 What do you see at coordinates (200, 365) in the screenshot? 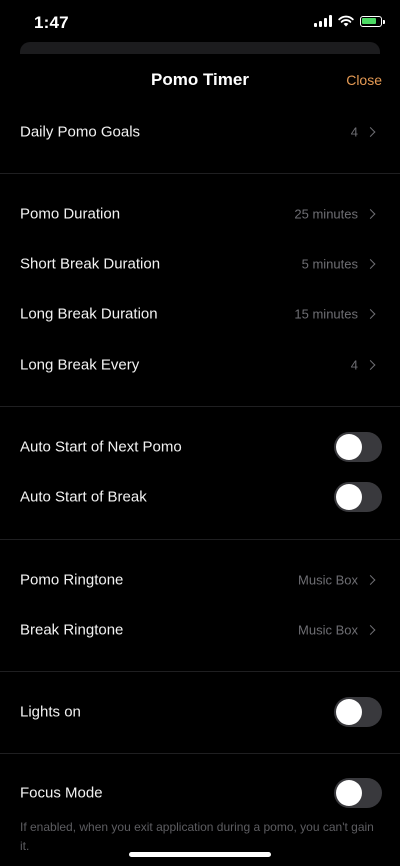
I see `long-break-every-row: Long Break Every 4` at bounding box center [200, 365].